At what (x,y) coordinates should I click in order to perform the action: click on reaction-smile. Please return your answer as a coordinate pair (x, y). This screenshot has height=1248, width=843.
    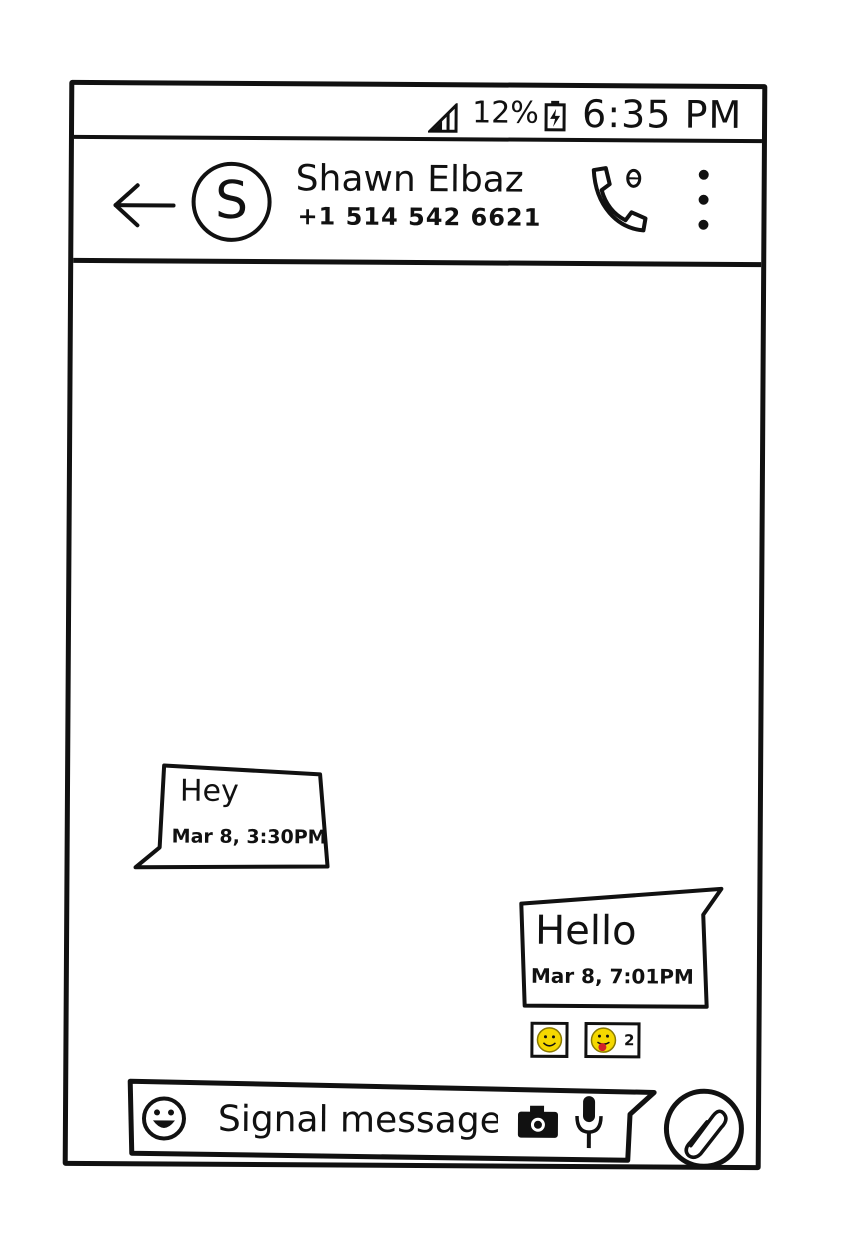
    Looking at the image, I should click on (549, 1039).